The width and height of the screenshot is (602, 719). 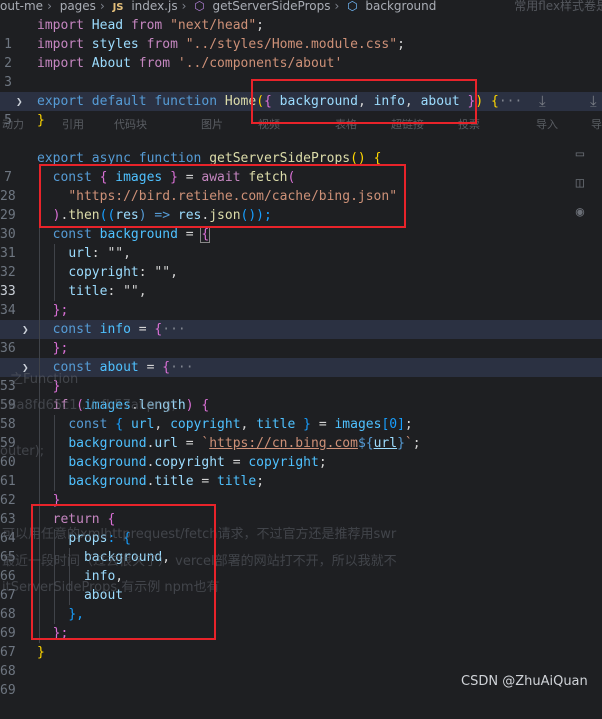 I want to click on template-link: https://cn.bing.com, so click(x=283, y=443).